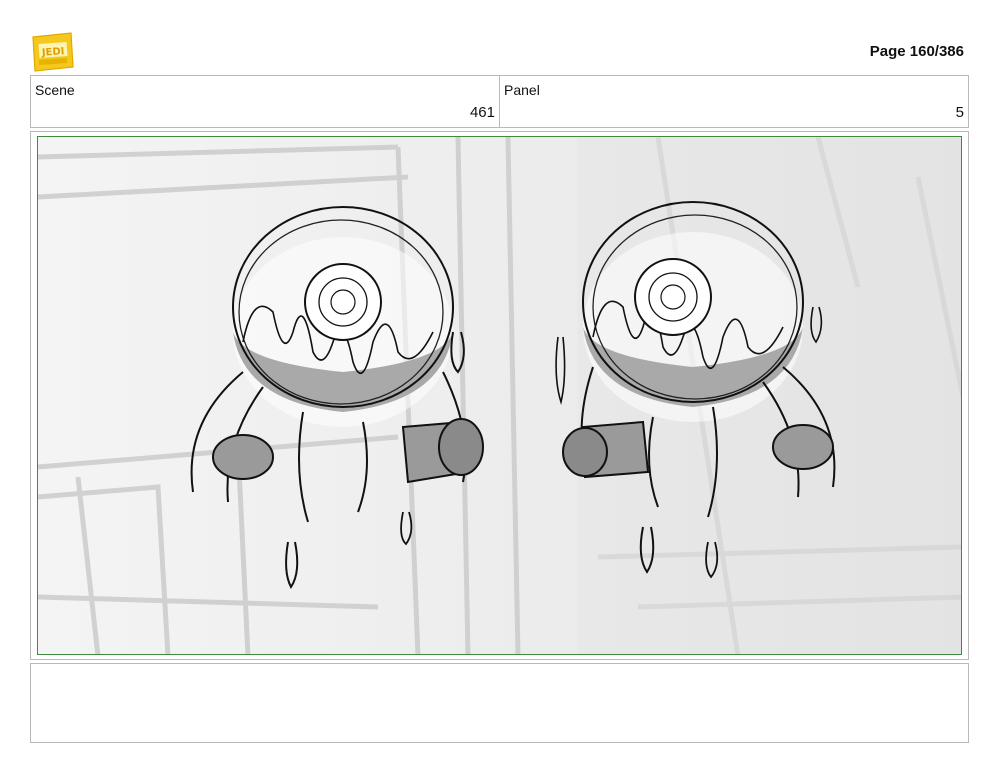 The width and height of the screenshot is (1000, 773). I want to click on panel-value: 5, so click(959, 112).